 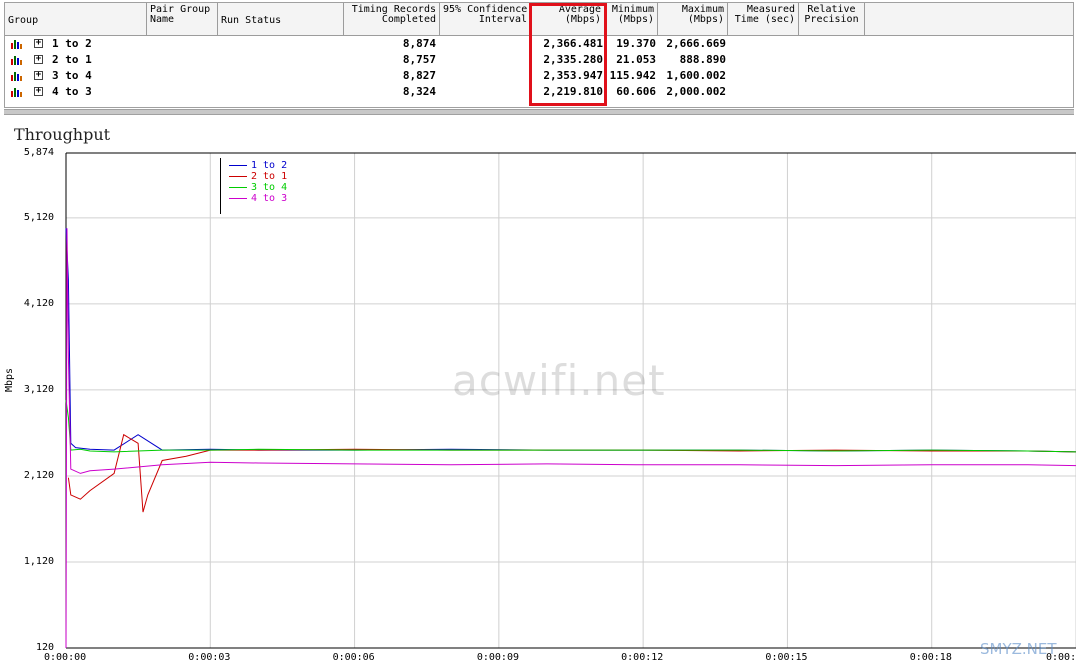 What do you see at coordinates (38, 475) in the screenshot?
I see `y-tick-label: 2,120` at bounding box center [38, 475].